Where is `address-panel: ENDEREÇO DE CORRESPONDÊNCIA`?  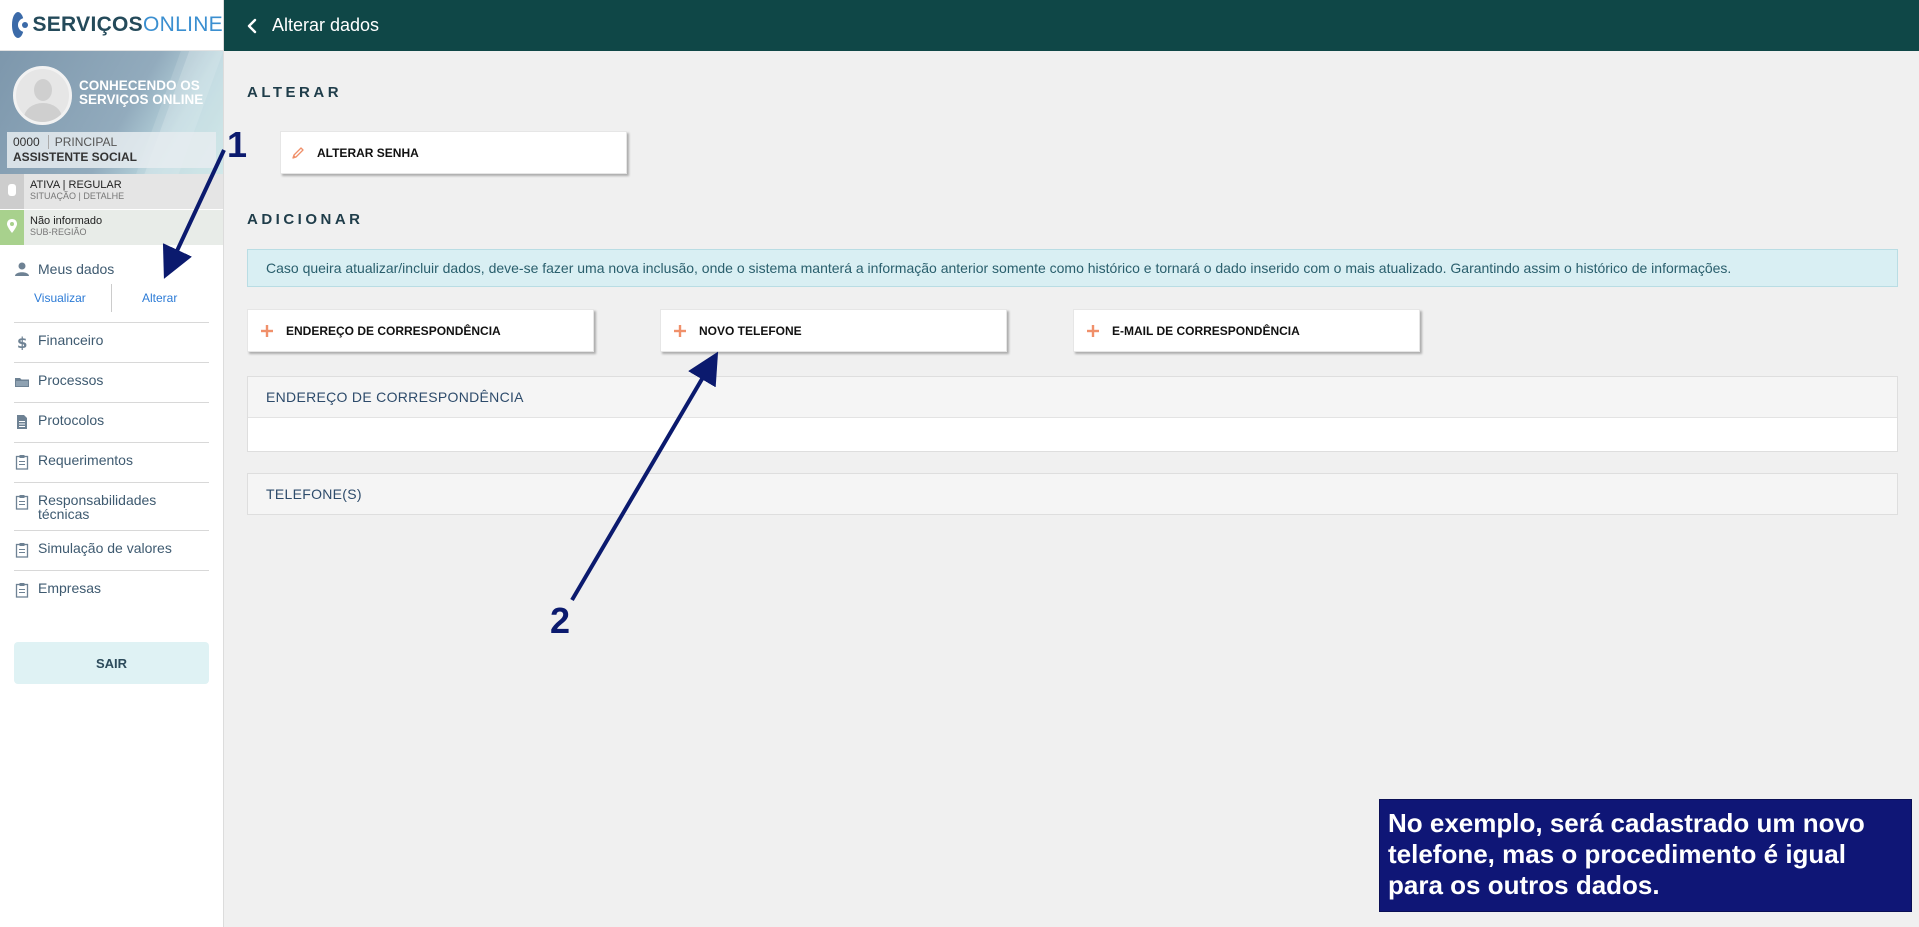
address-panel: ENDEREÇO DE CORRESPONDÊNCIA is located at coordinates (1072, 414).